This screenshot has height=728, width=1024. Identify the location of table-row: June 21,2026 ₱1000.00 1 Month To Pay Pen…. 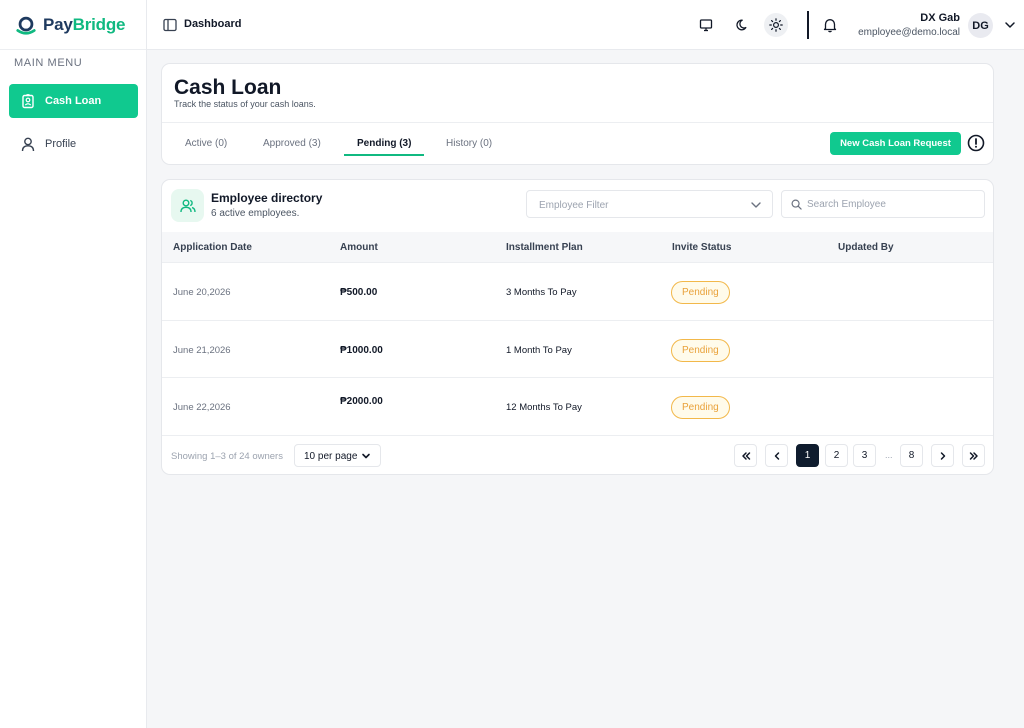
(577, 349).